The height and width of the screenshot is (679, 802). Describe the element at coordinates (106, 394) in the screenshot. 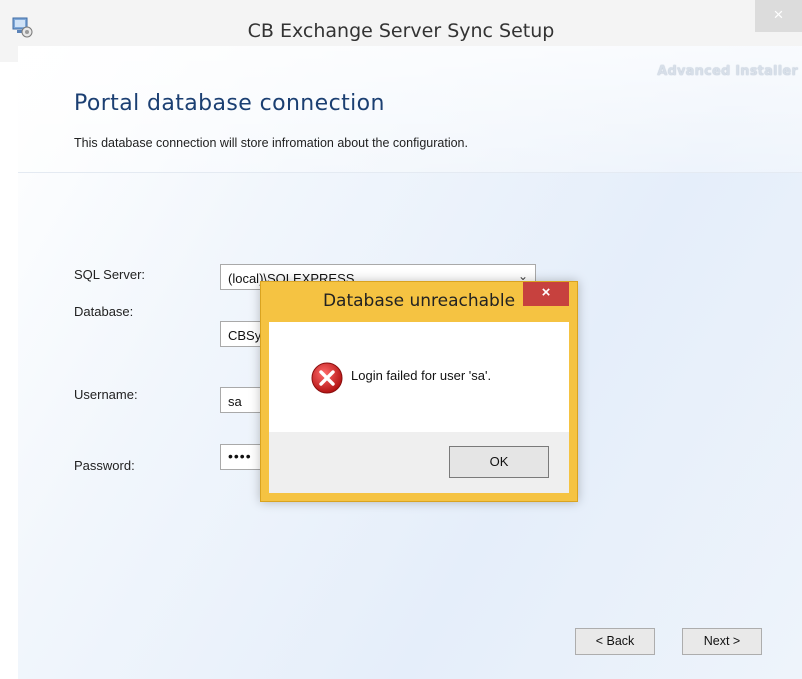

I see `username-label: Username:` at that location.